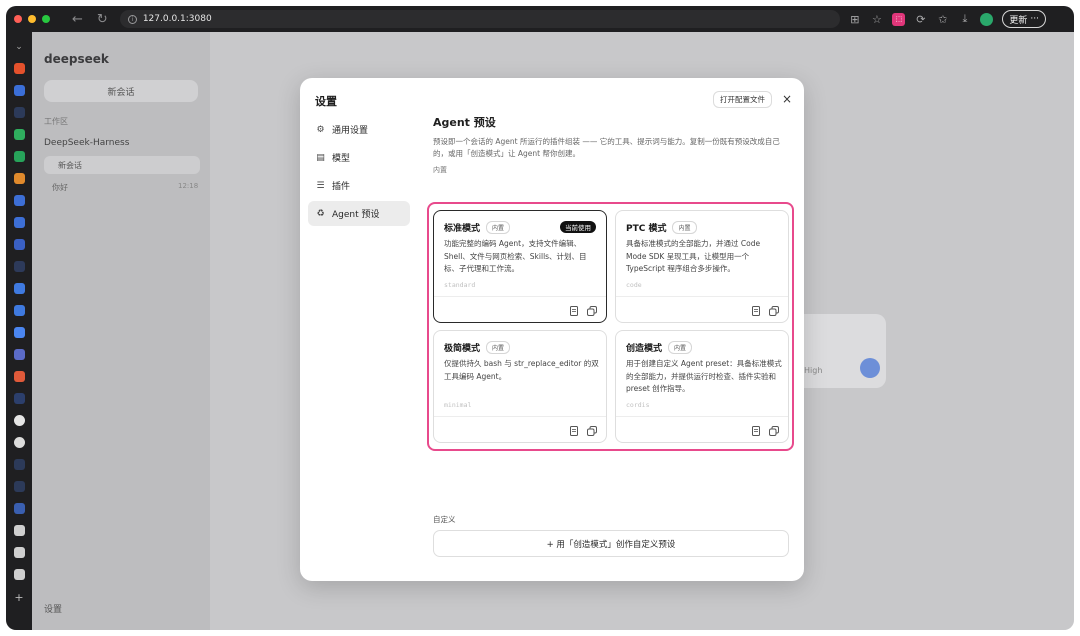  What do you see at coordinates (462, 349) in the screenshot?
I see `card-title: 极简模式` at bounding box center [462, 349].